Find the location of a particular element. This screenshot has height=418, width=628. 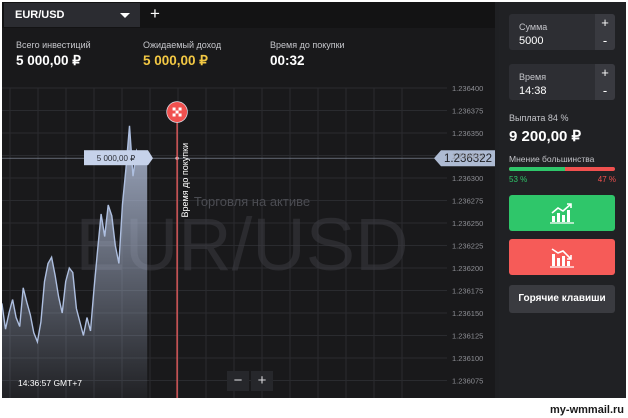

expected-income: Ожидаемый доход 5 000,00 ₽ is located at coordinates (182, 54).